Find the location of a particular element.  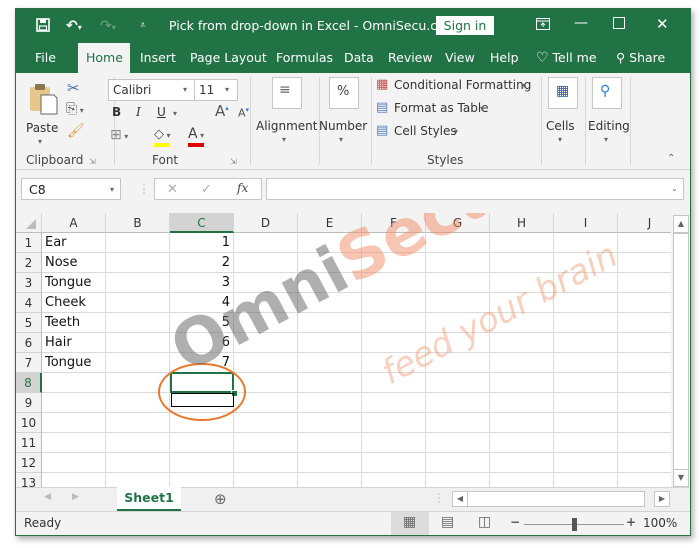

vertical-scroll-thumb is located at coordinates (681, 352).